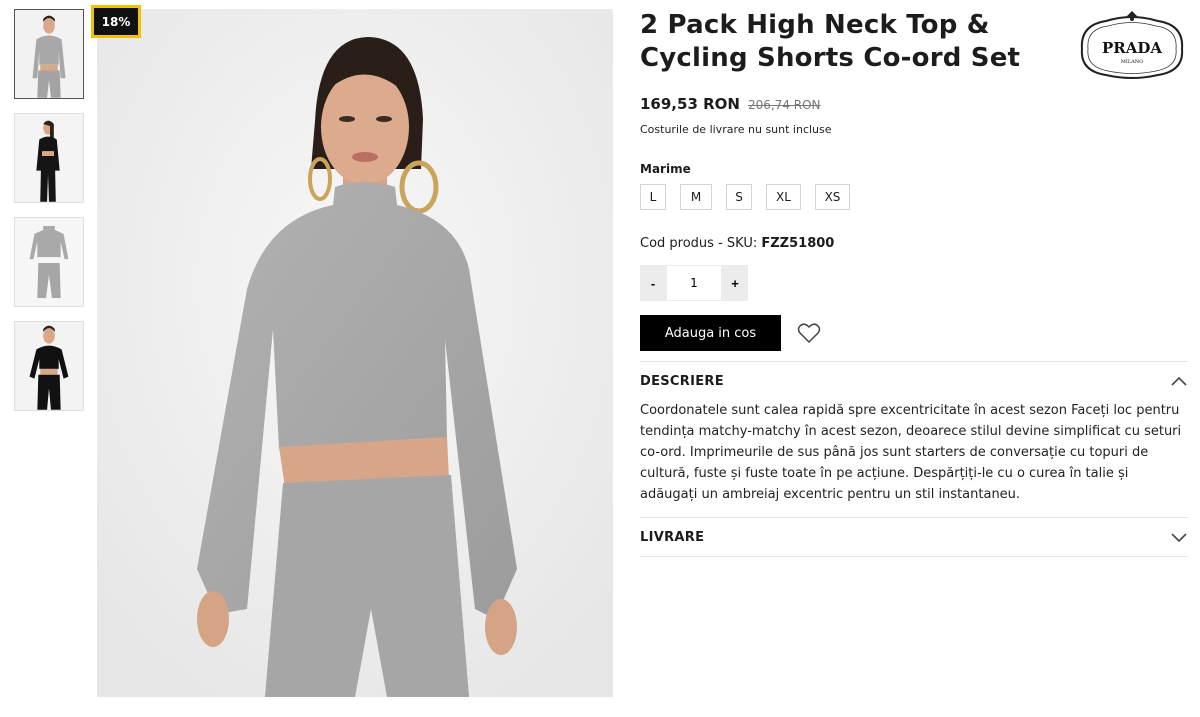 The height and width of the screenshot is (717, 1200). I want to click on quantity-decrease-button: -, so click(653, 283).